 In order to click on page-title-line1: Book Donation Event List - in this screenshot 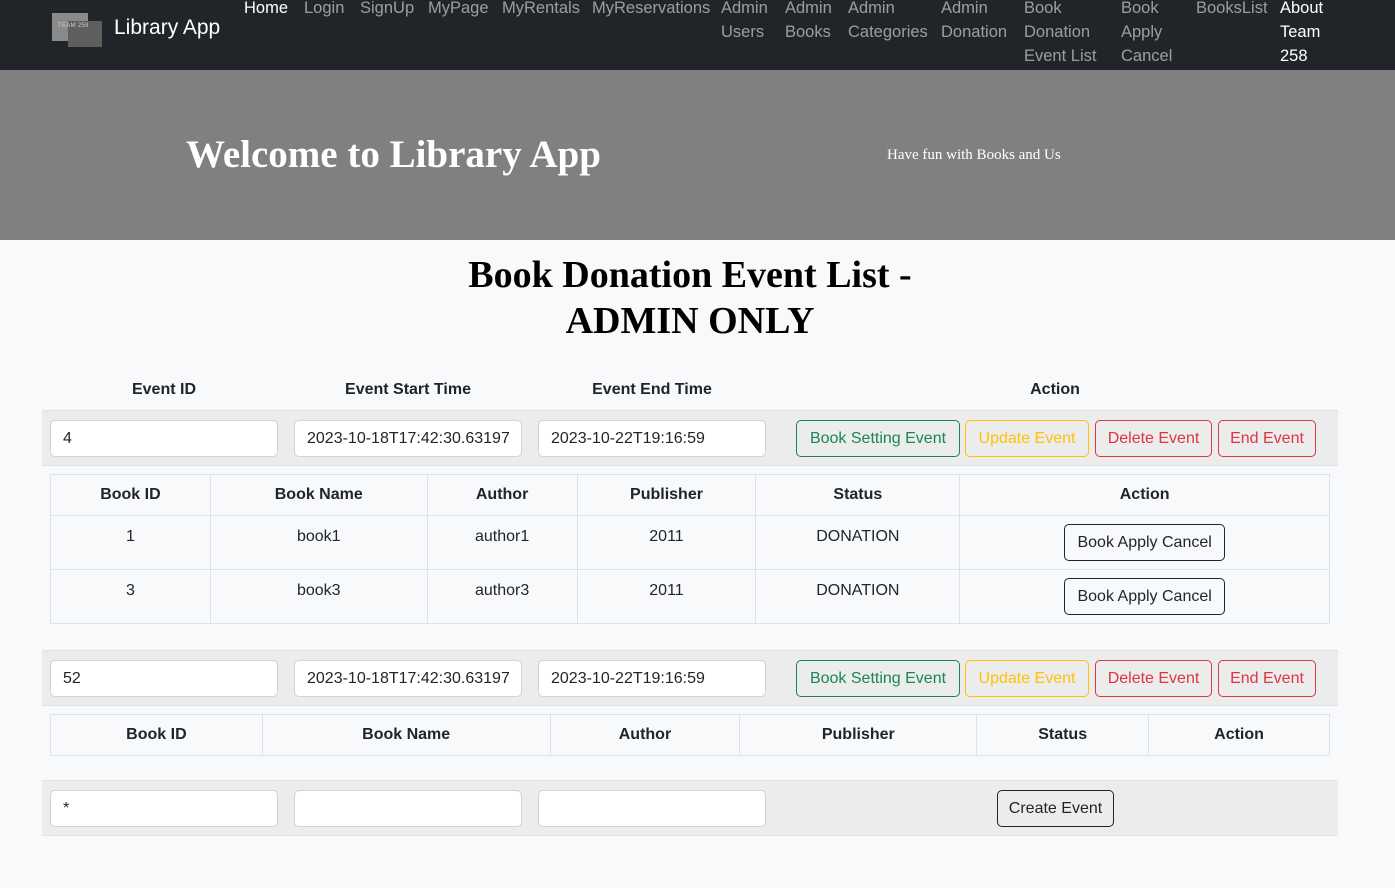, I will do `click(690, 275)`.